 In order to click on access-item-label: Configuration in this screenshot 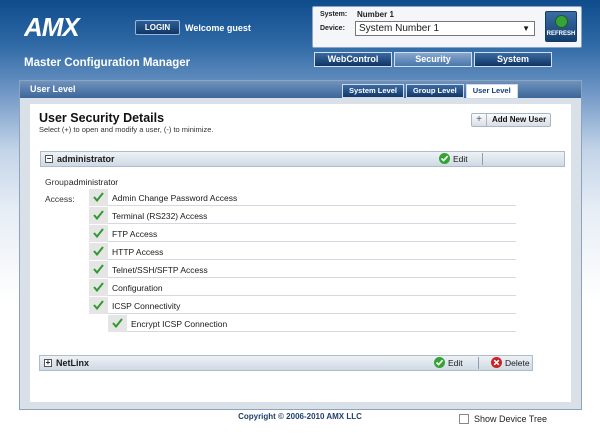, I will do `click(137, 288)`.